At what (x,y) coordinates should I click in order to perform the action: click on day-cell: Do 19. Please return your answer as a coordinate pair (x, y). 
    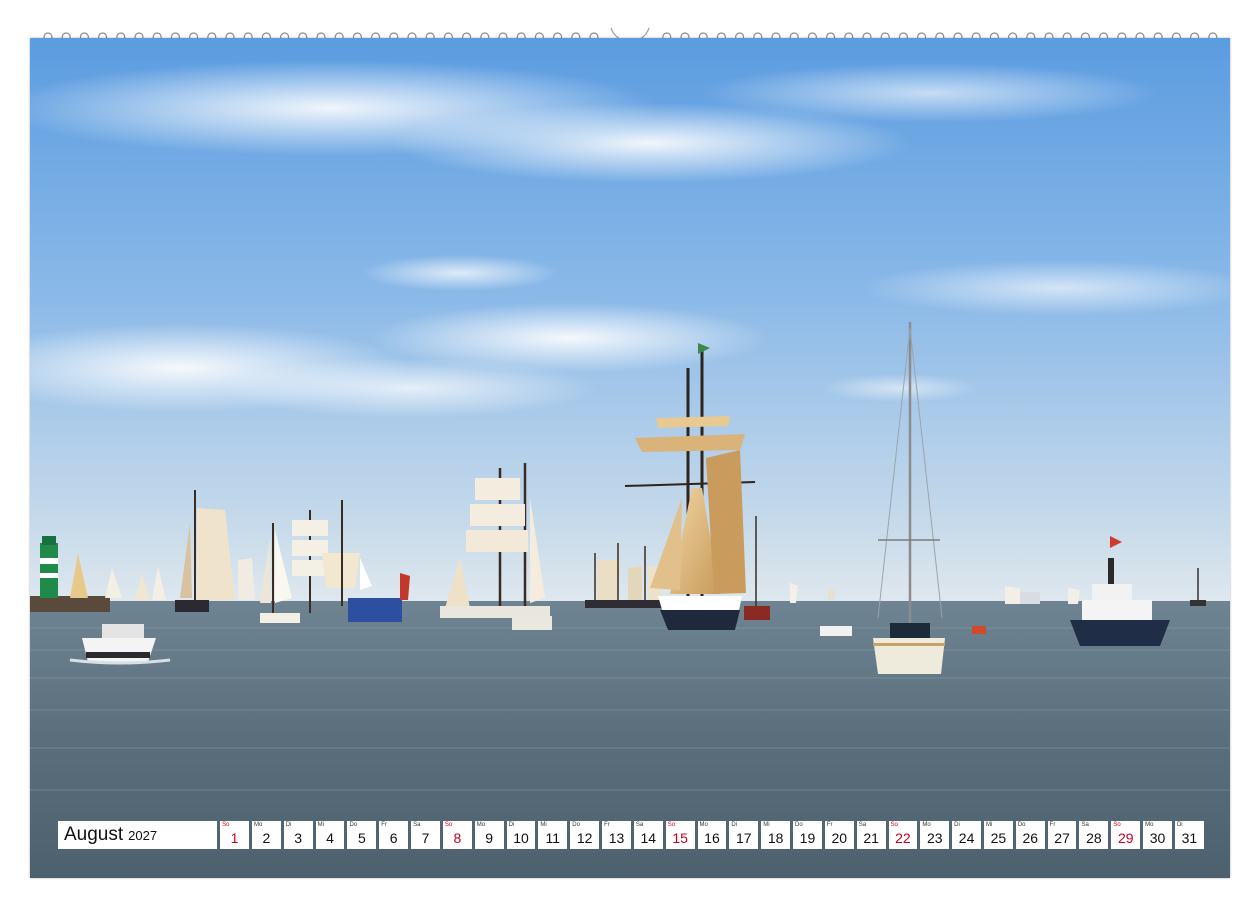
    Looking at the image, I should click on (807, 835).